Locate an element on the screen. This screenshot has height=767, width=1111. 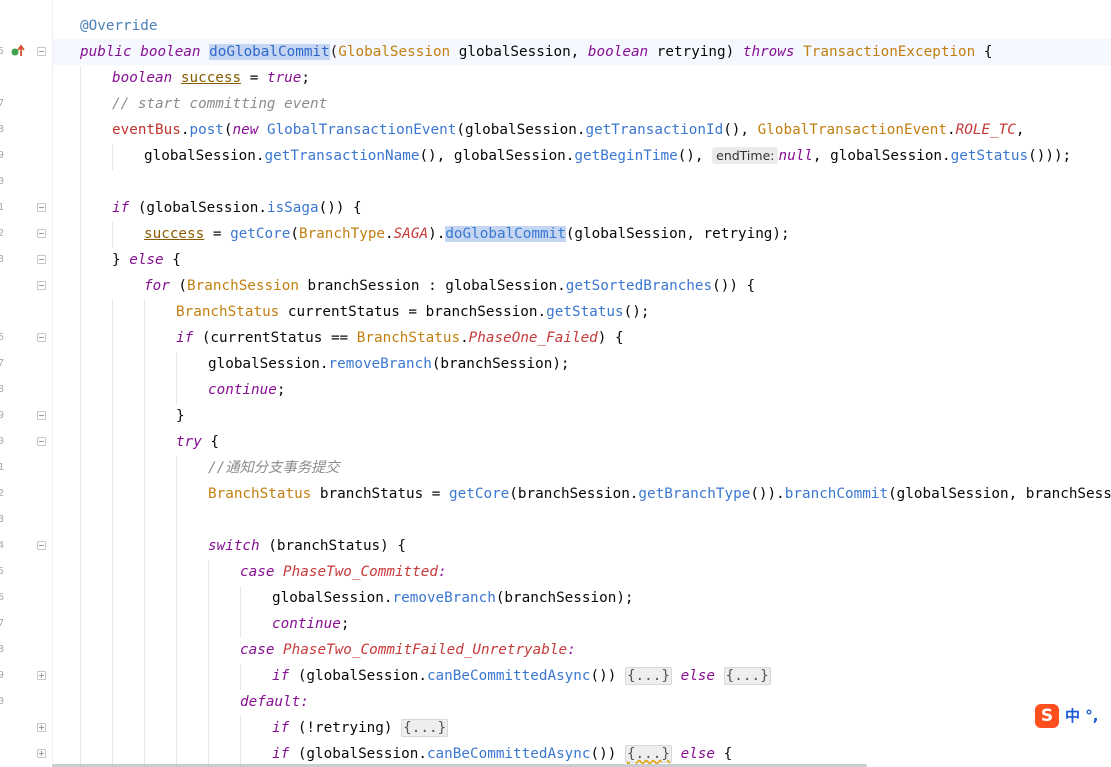
ime-toolbar: S 中 °, is located at coordinates (1072, 716).